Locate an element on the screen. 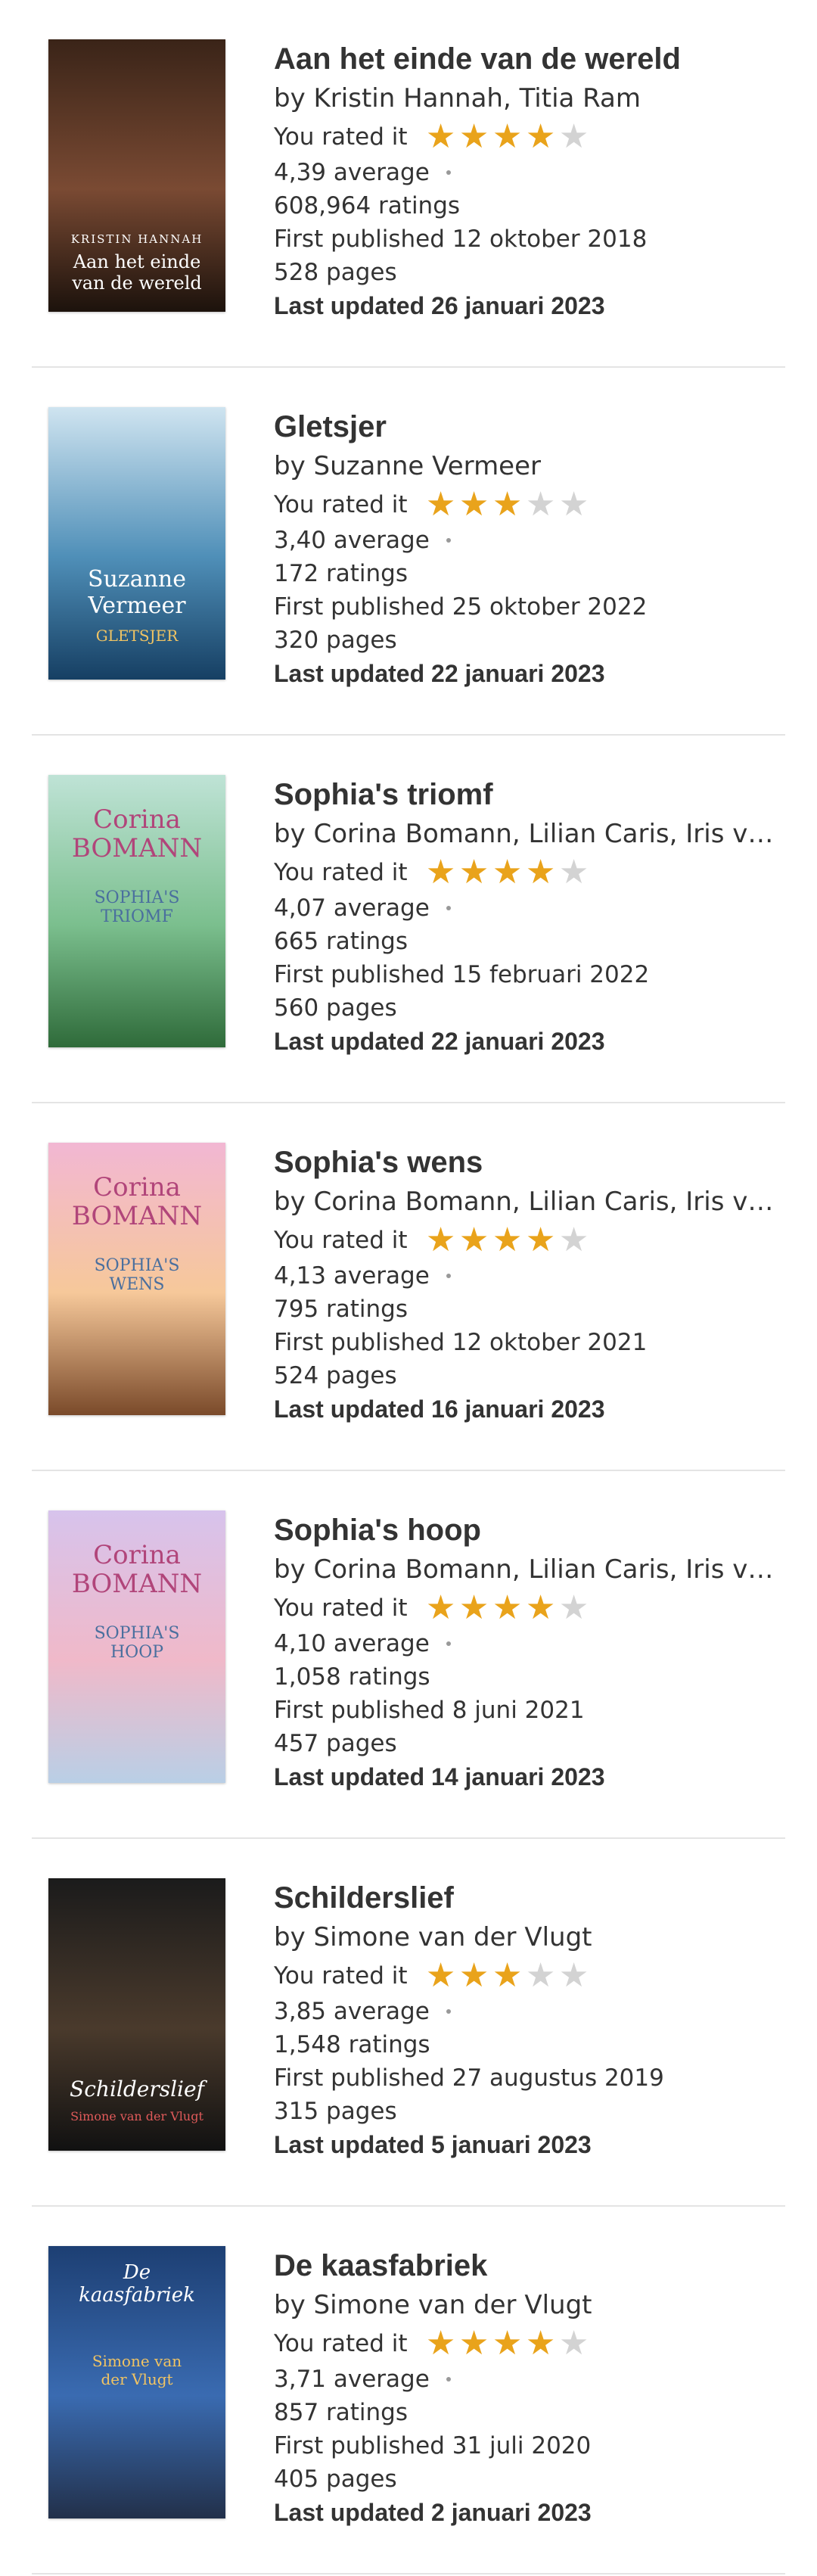 The image size is (817, 2576). book-cover: Simone van der Vlugt Schilderslief is located at coordinates (136, 2014).